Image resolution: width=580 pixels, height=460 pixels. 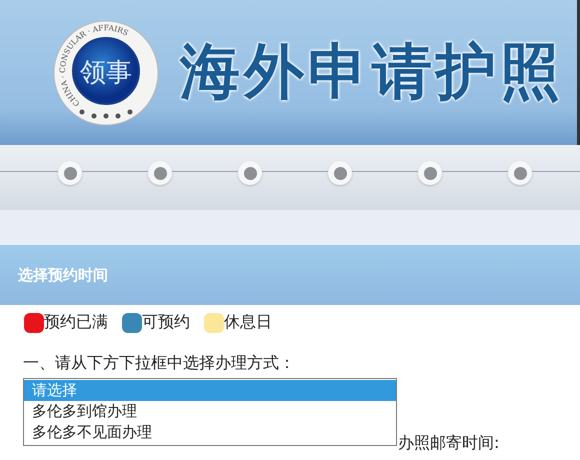 I want to click on legend-label: 休息日, so click(x=248, y=322).